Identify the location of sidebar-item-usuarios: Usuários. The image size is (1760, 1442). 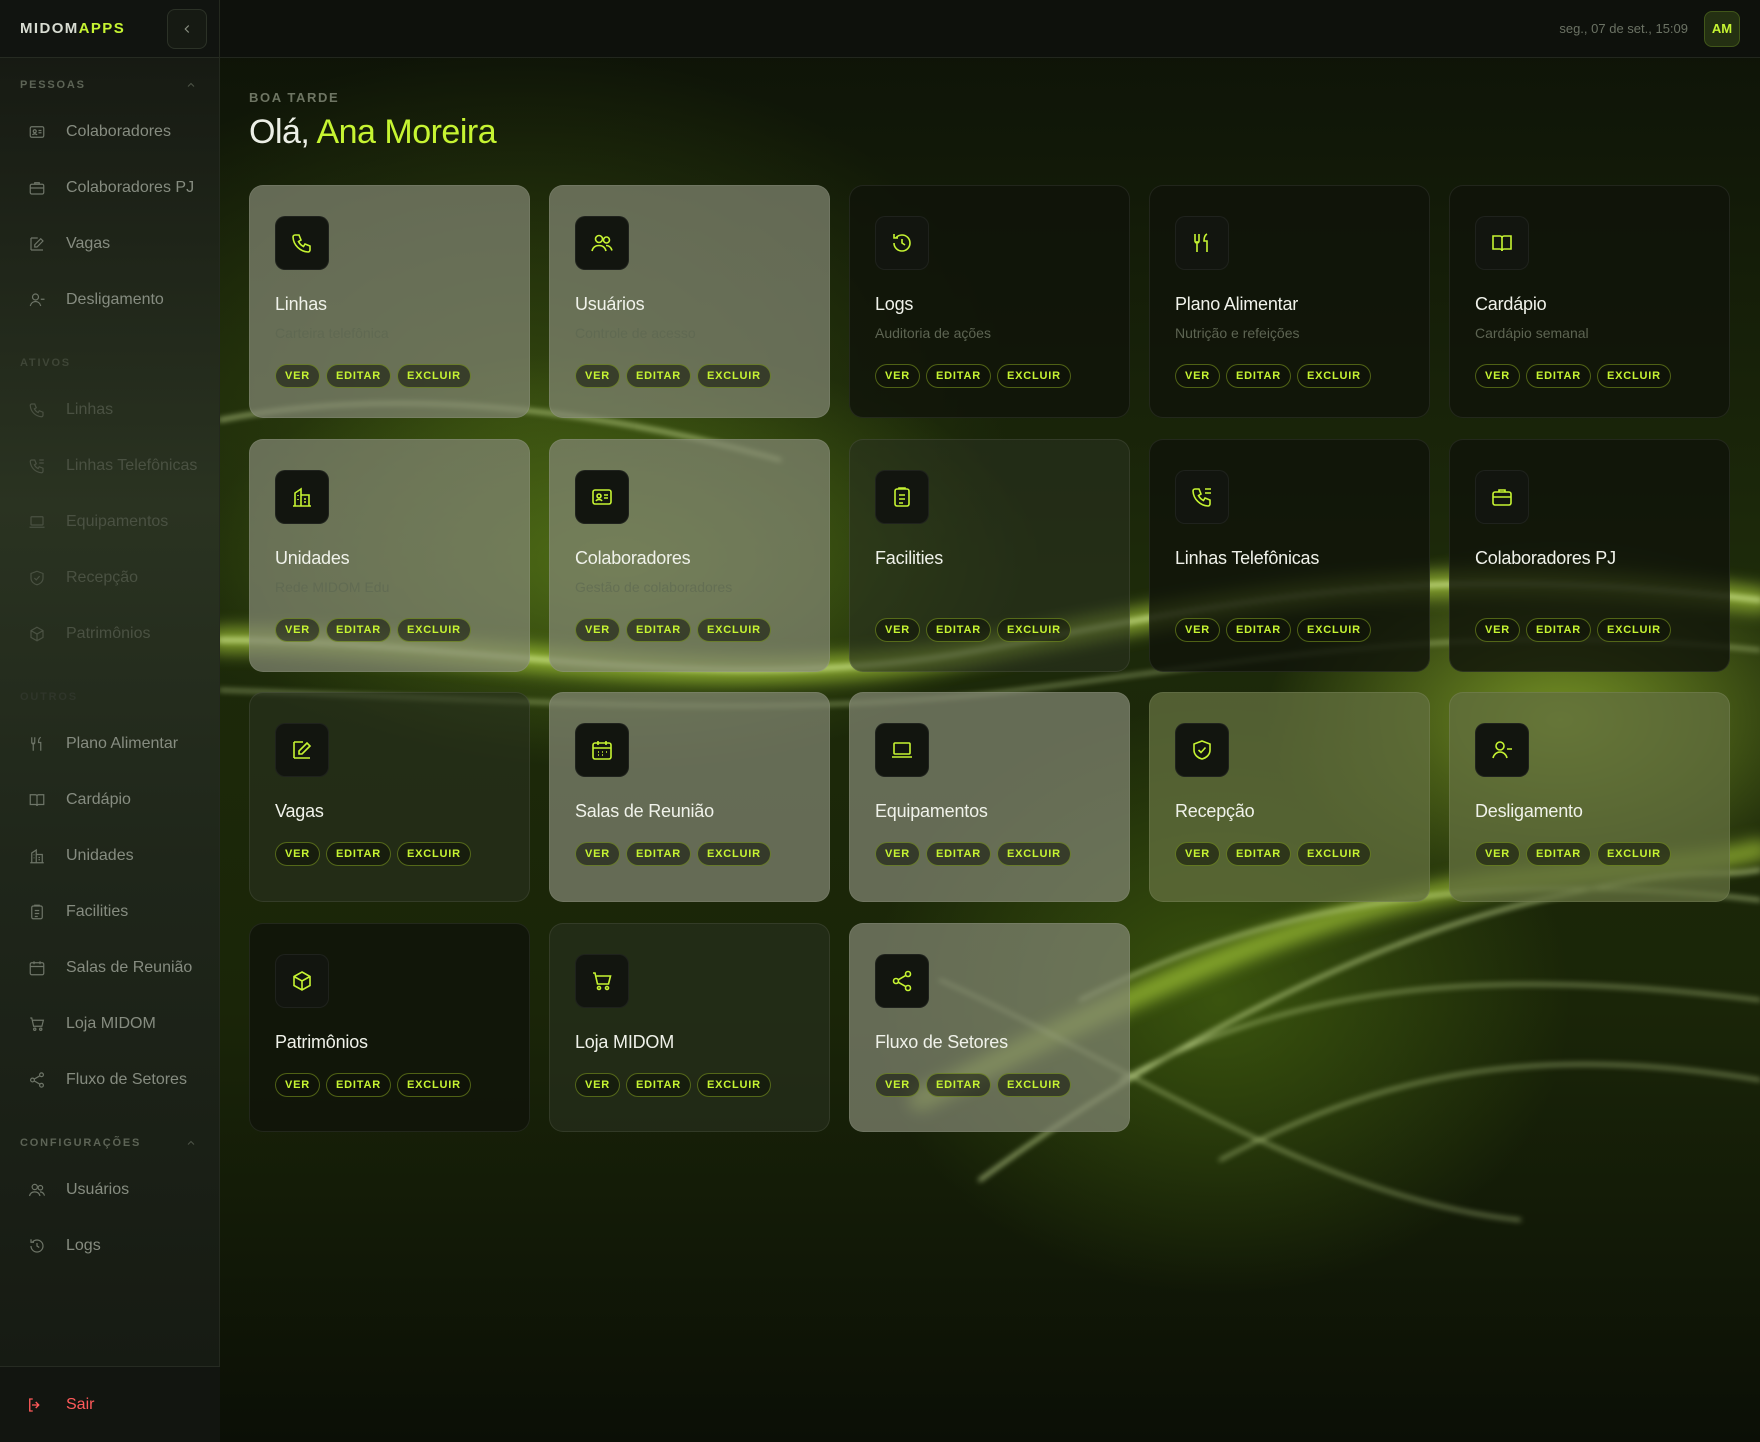
(109, 1190).